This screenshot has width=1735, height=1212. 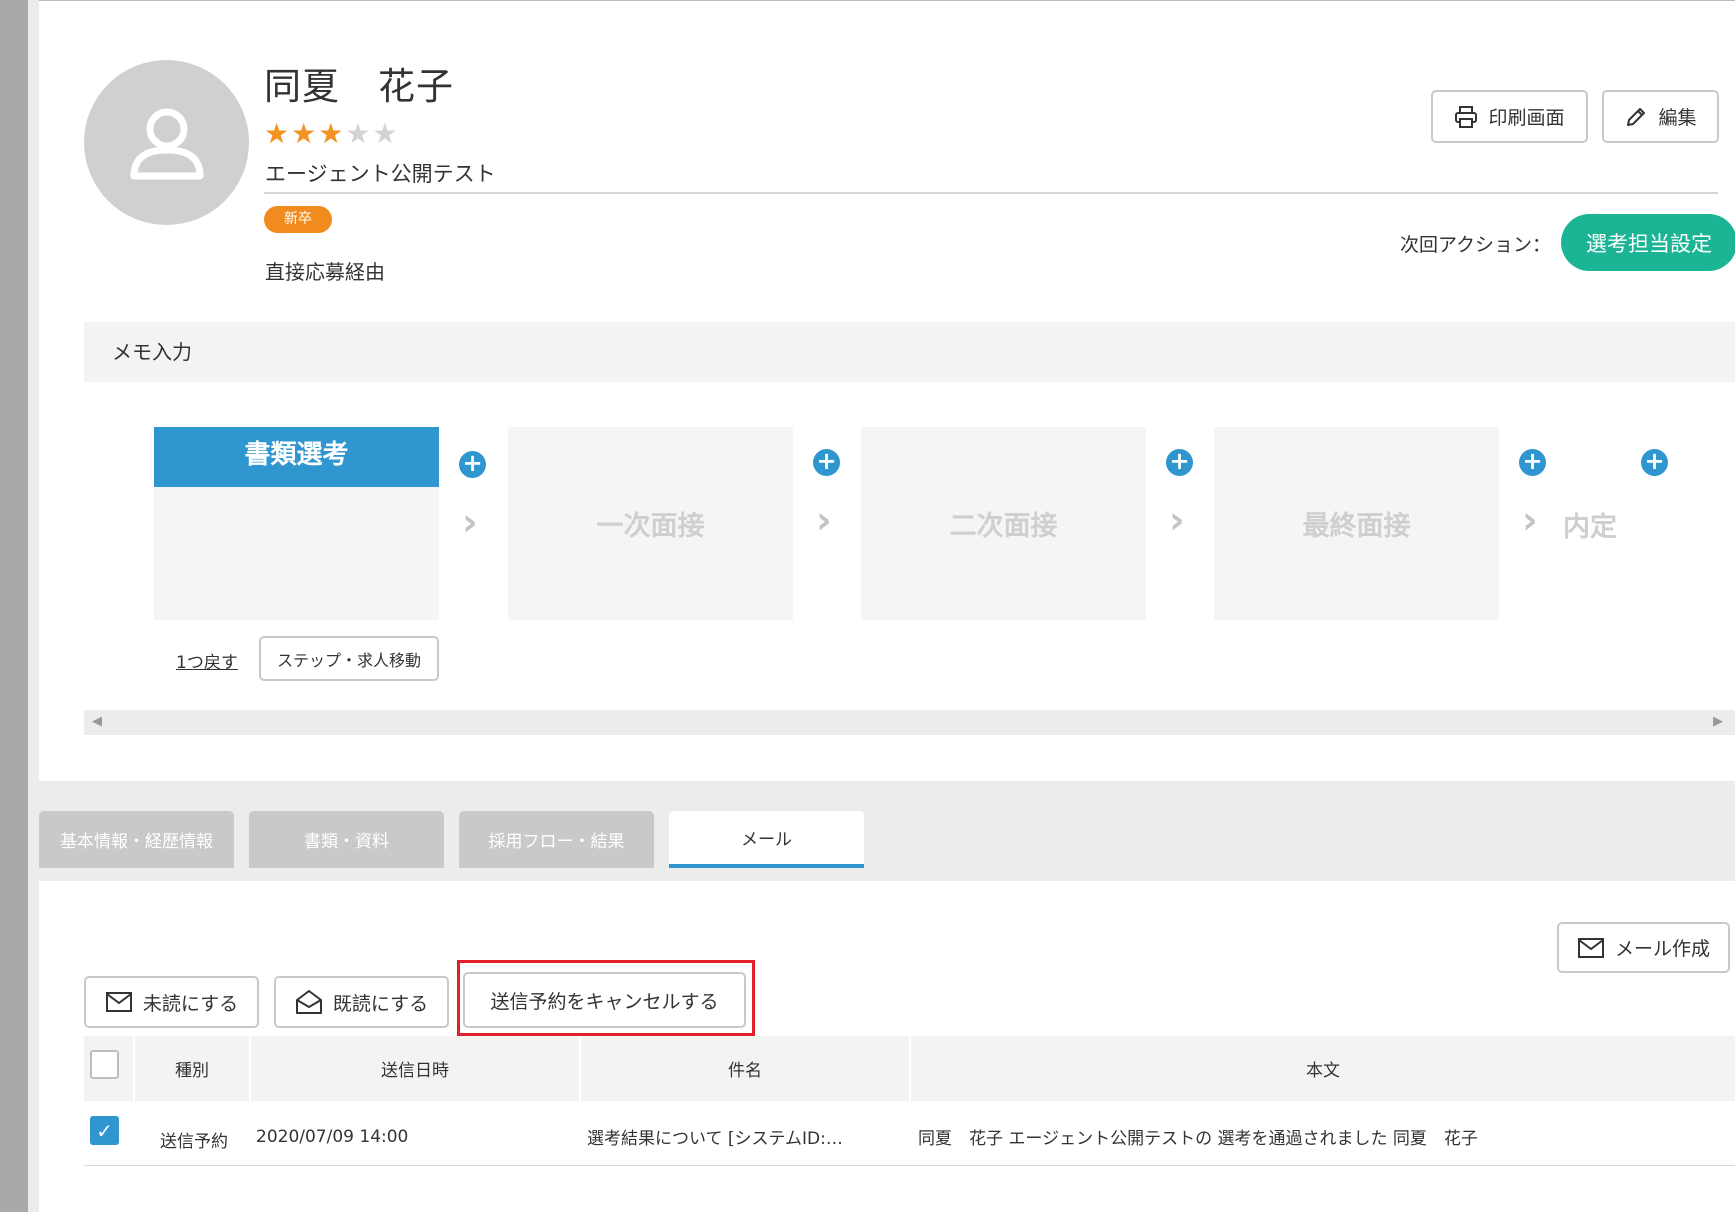 What do you see at coordinates (1636, 116) in the screenshot?
I see `pencil-icon` at bounding box center [1636, 116].